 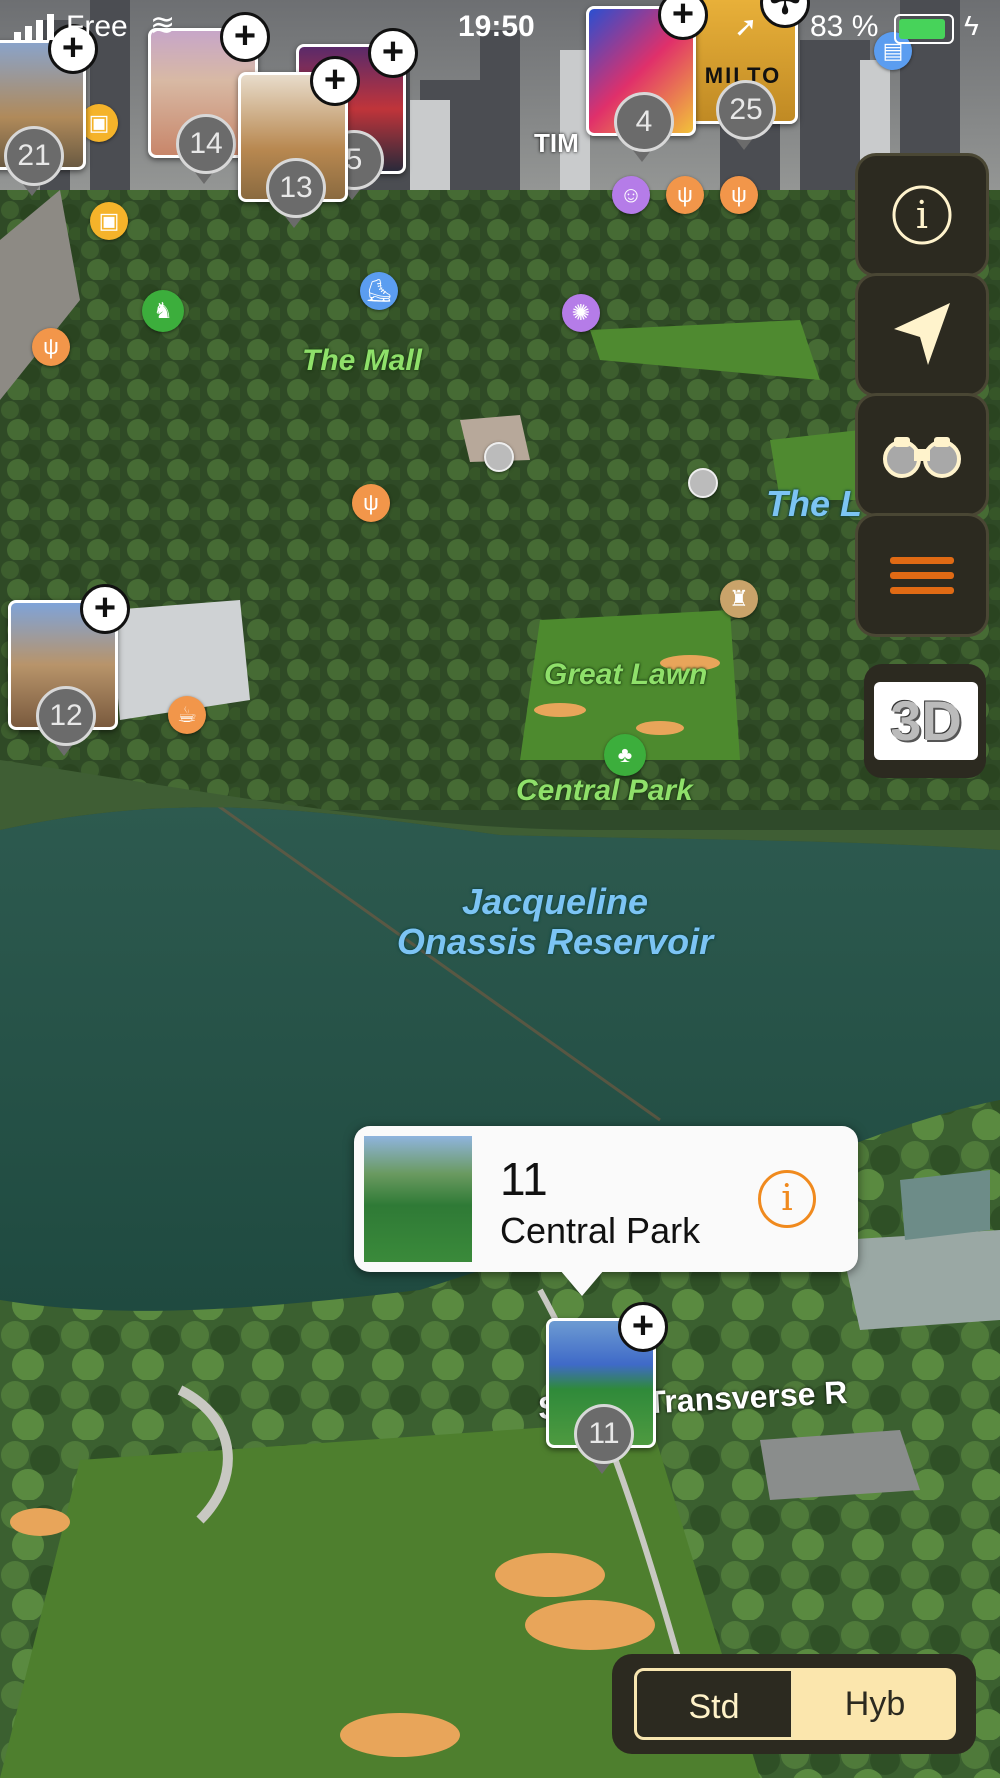 I want to click on theater-icon: ☺, so click(x=631, y=195).